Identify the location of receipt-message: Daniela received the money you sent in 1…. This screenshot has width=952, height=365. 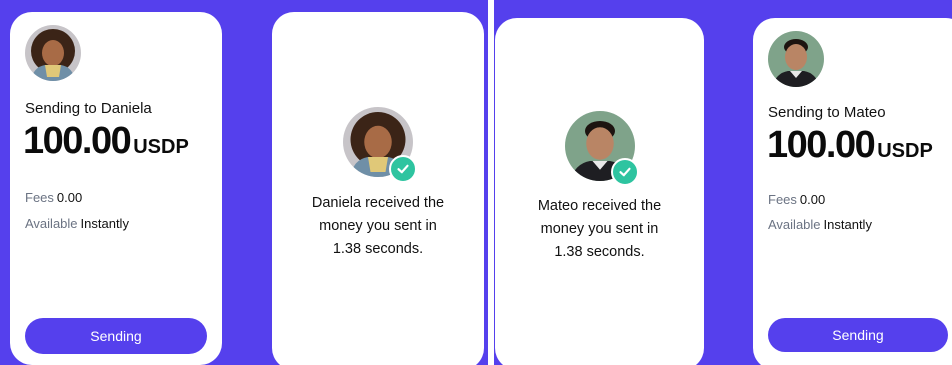
(378, 226).